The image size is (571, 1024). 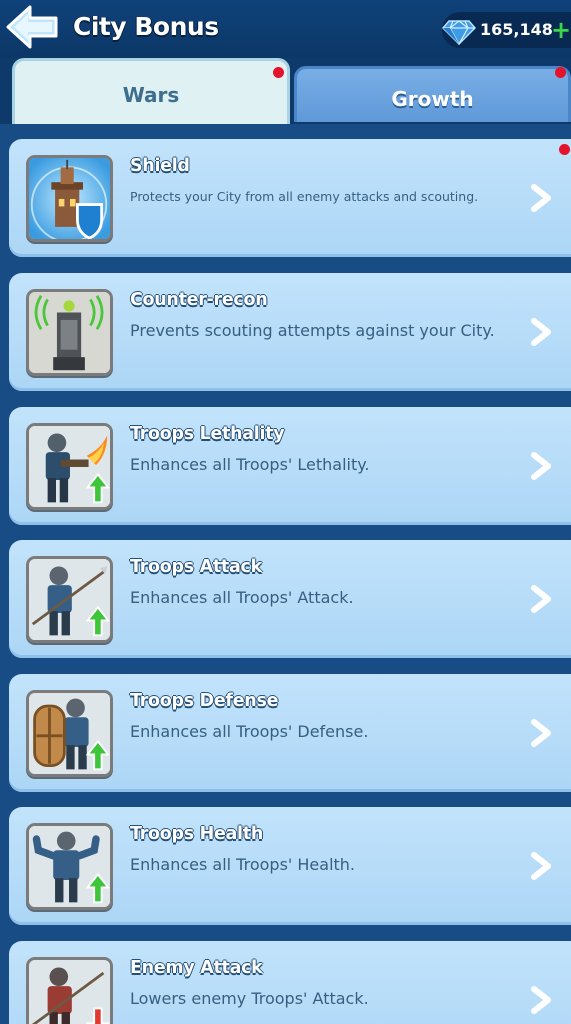 What do you see at coordinates (199, 300) in the screenshot?
I see `bonus-title: Counter-recon` at bounding box center [199, 300].